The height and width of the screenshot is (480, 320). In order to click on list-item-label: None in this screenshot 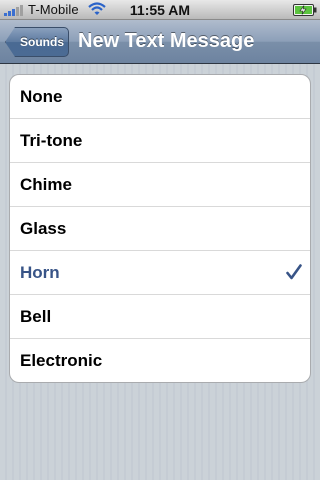, I will do `click(41, 96)`.